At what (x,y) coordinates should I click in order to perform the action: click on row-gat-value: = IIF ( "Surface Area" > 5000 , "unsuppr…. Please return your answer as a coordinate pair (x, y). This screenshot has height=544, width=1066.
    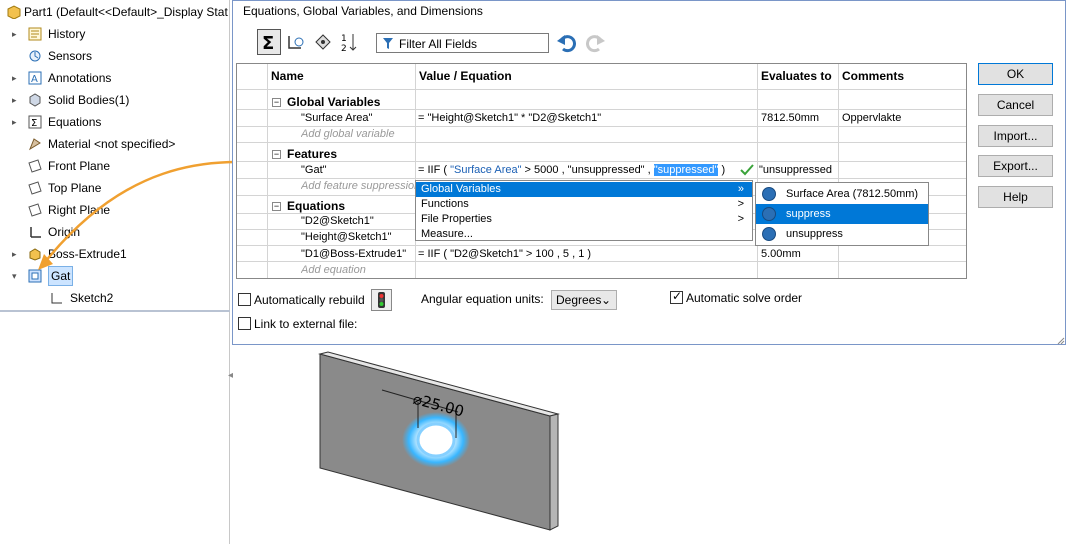
    Looking at the image, I should click on (577, 170).